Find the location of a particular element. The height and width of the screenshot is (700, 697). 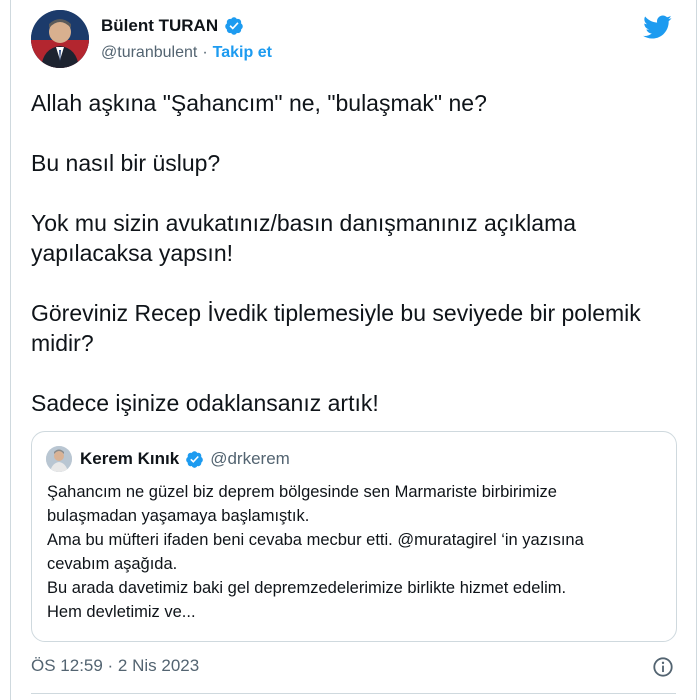

quoted-tweet-header: Kerem Kınık @drkerem is located at coordinates (168, 459).